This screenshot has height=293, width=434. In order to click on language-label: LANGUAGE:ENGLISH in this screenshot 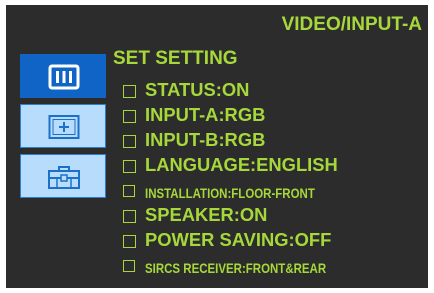, I will do `click(241, 165)`.